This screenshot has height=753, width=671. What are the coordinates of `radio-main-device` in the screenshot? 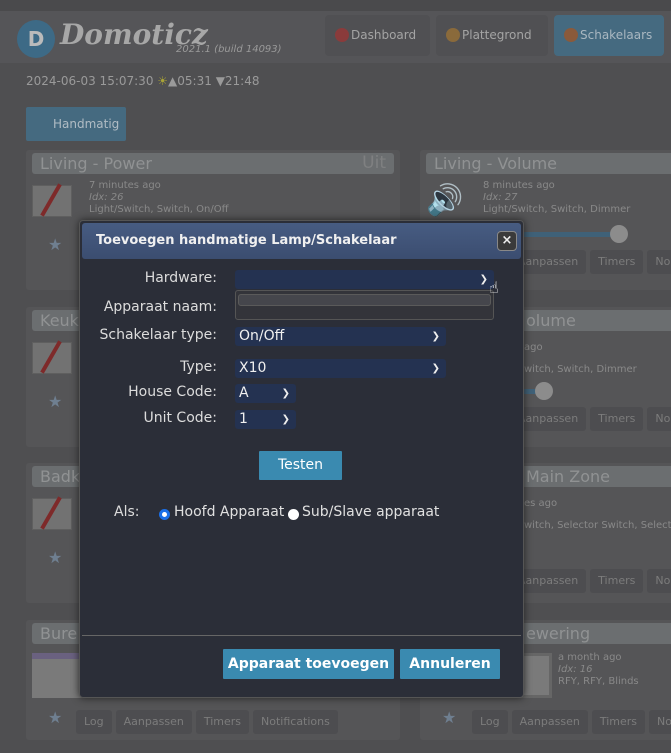 It's located at (164, 514).